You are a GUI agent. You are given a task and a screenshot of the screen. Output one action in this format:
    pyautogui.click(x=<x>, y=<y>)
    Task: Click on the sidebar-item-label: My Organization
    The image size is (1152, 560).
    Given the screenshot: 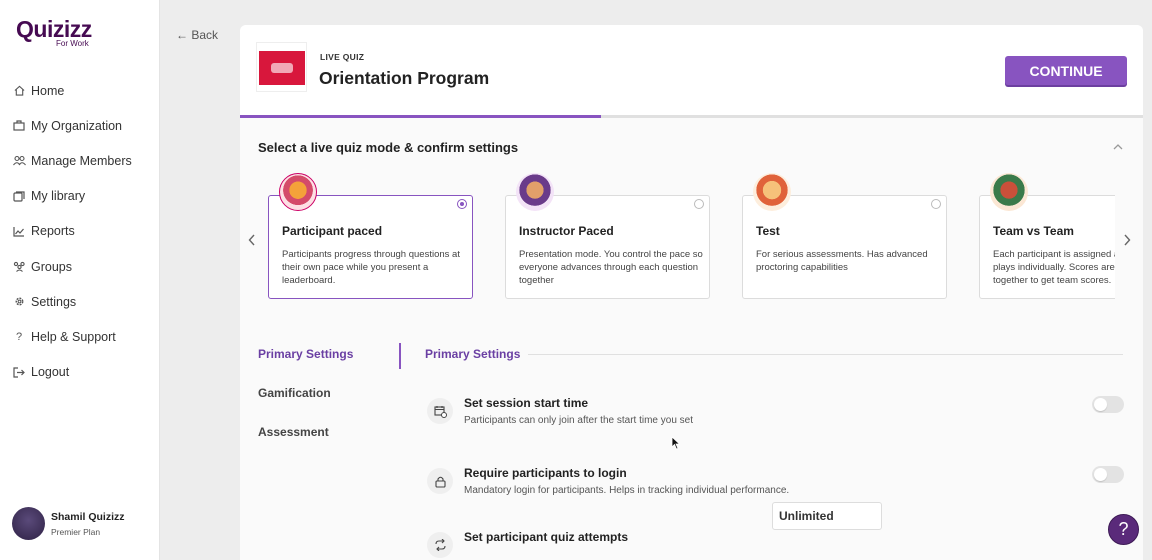 What is the action you would take?
    pyautogui.click(x=77, y=125)
    